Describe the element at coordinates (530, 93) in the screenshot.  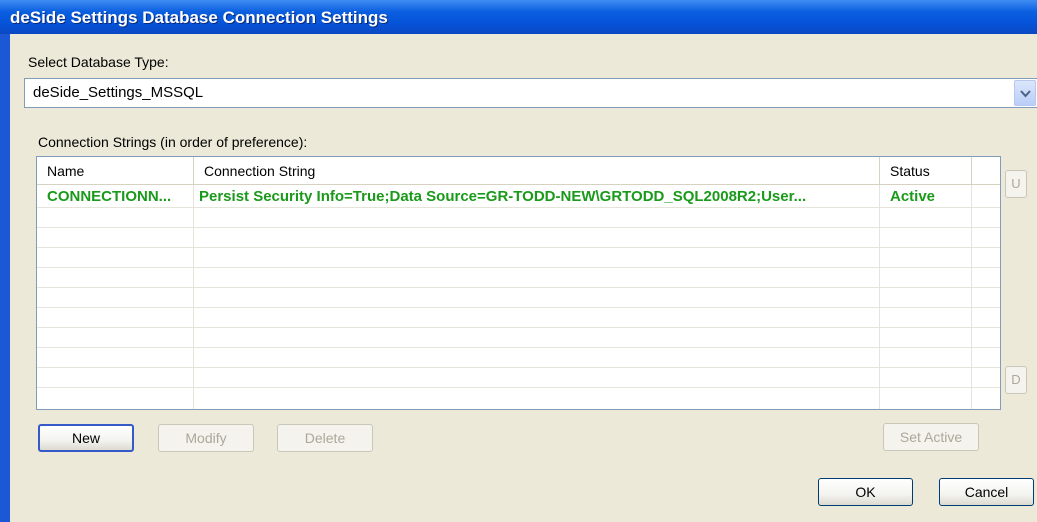
I see `database-type-select: deSide_Settings_MSSQL` at that location.